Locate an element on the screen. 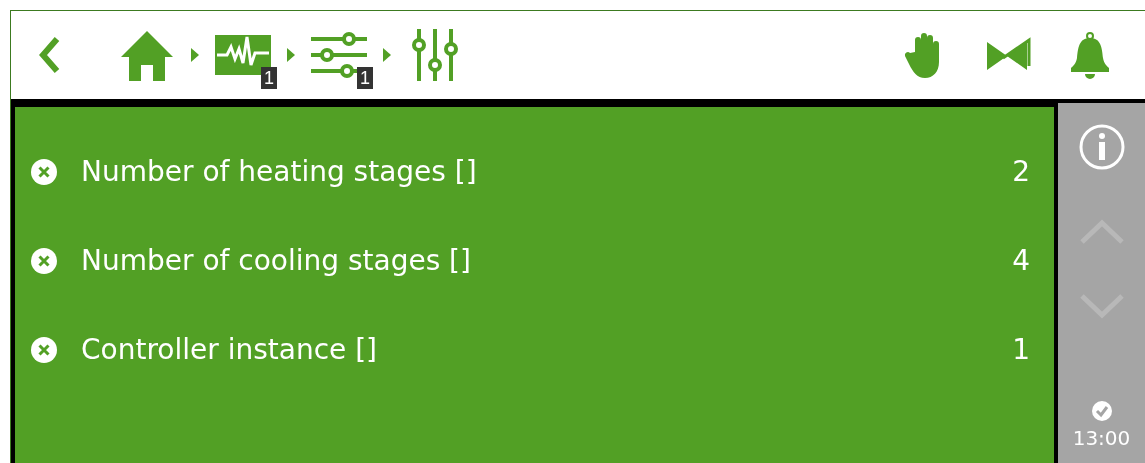 The width and height of the screenshot is (1145, 463). parameter-value: 1 is located at coordinates (1021, 349).